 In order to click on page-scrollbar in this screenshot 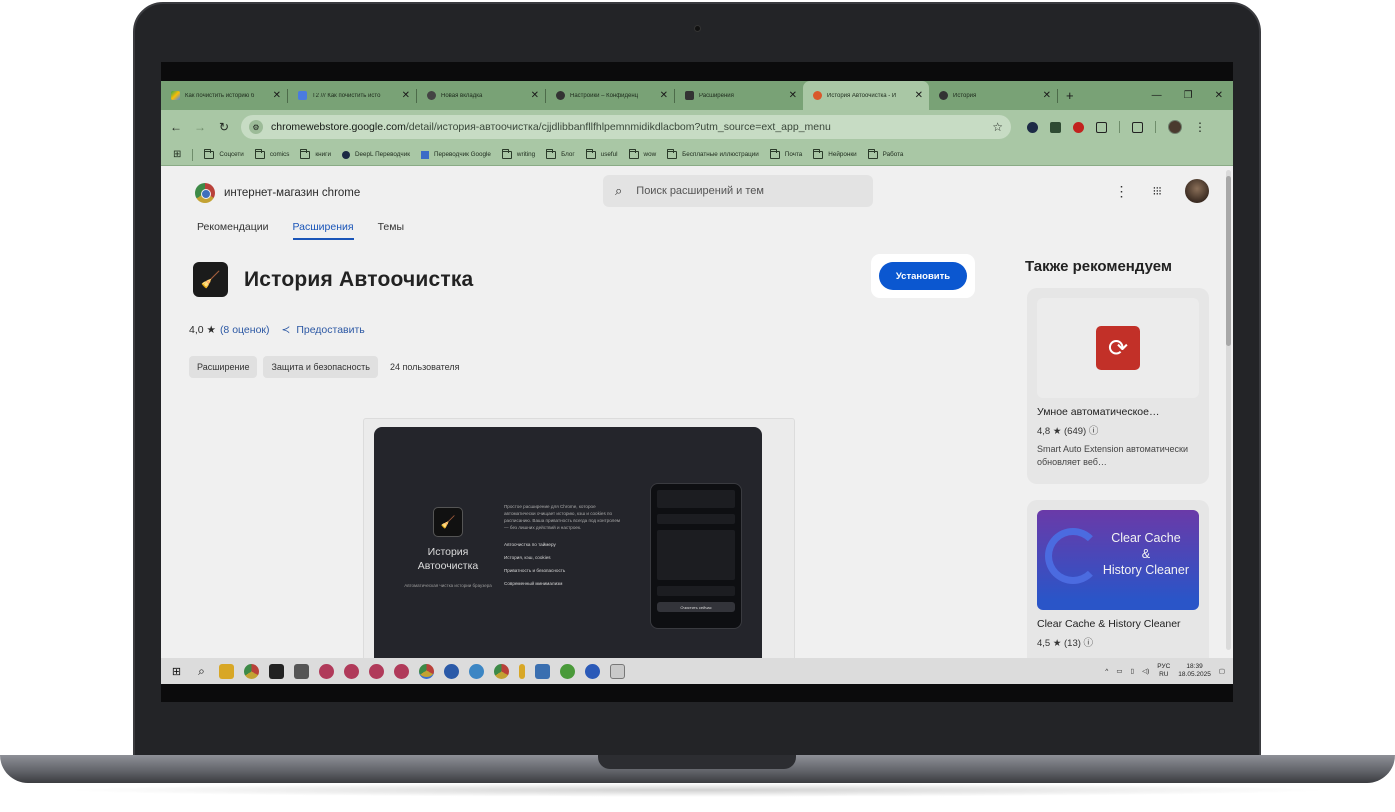, I will do `click(1228, 410)`.